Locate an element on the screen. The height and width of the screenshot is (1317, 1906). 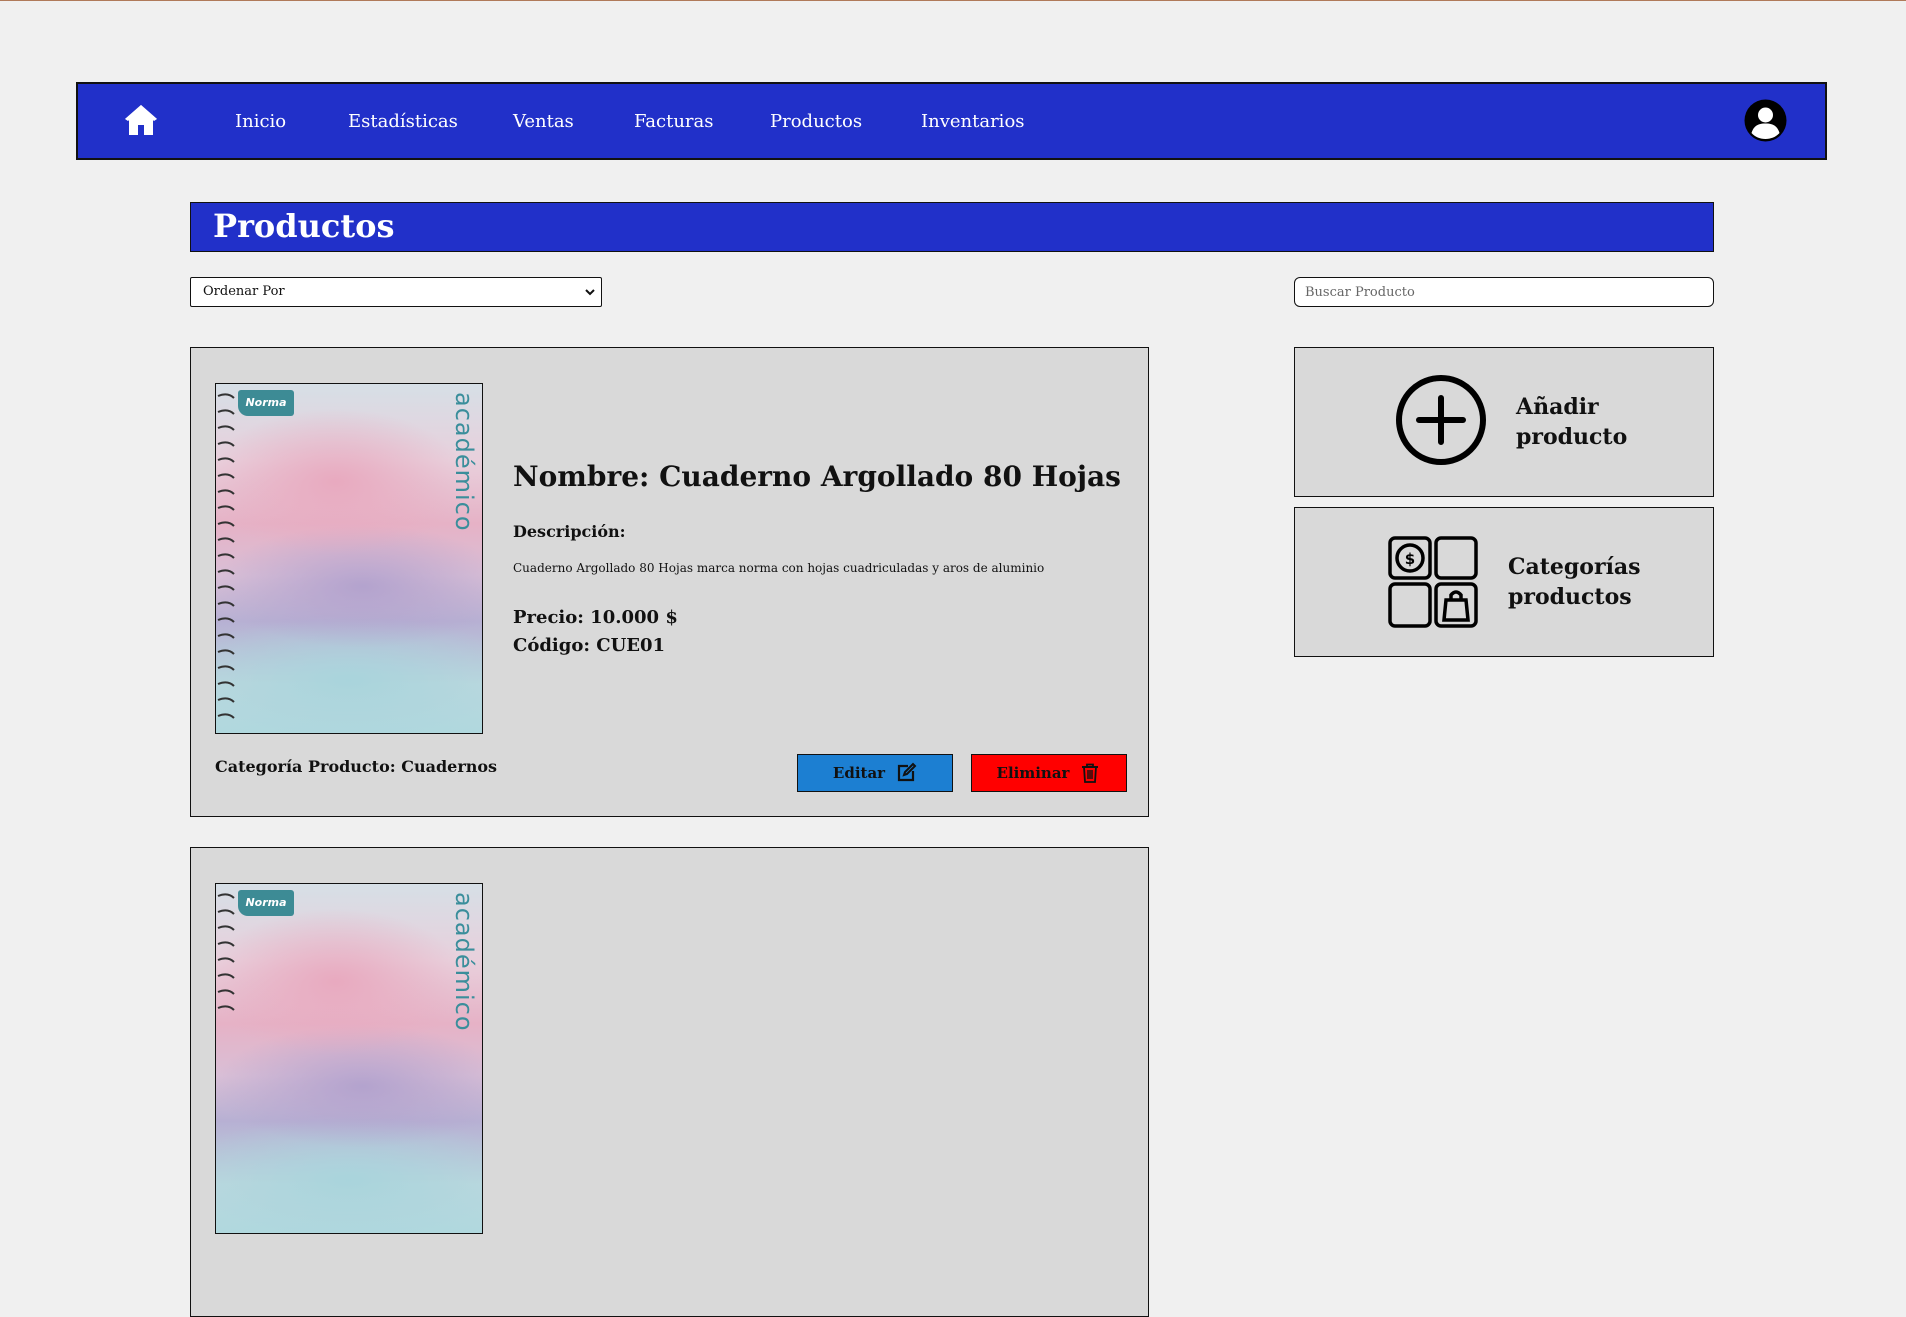
plus-circle-icon is located at coordinates (1441, 420).